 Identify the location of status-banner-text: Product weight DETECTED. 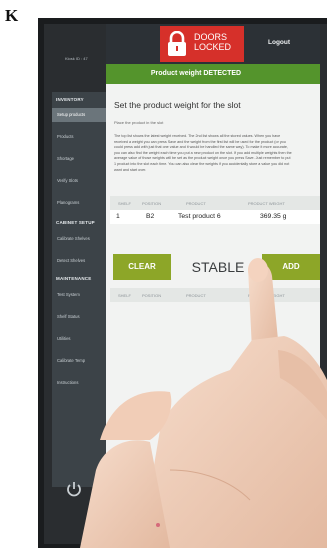
(196, 73).